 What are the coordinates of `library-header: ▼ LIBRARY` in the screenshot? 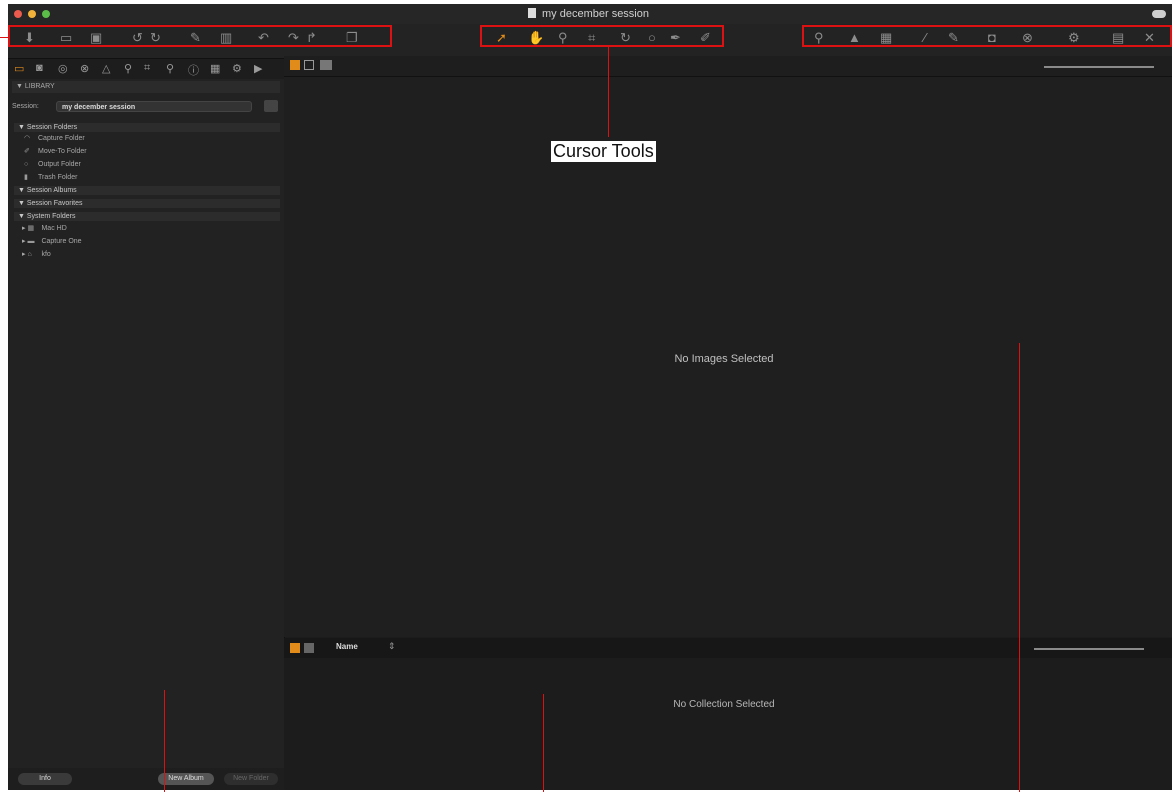 It's located at (146, 87).